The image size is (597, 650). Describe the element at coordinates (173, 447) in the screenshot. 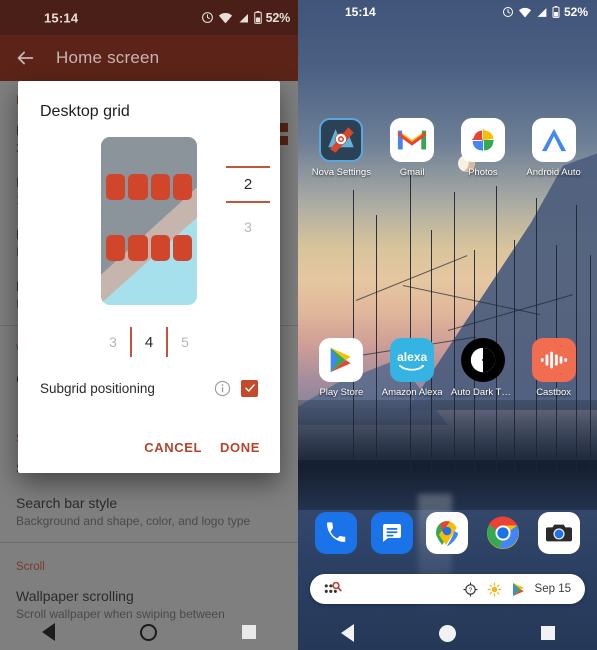

I see `cancel-button: CANCEL` at that location.